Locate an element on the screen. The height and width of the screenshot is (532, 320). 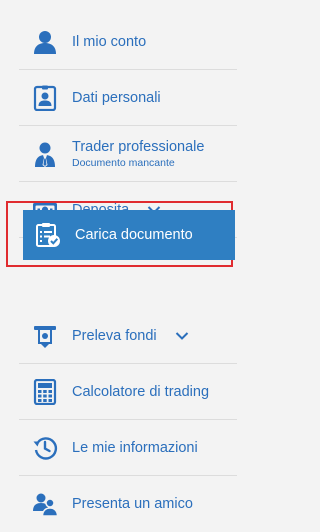
menu-item-text: Dati personali is located at coordinates (116, 98).